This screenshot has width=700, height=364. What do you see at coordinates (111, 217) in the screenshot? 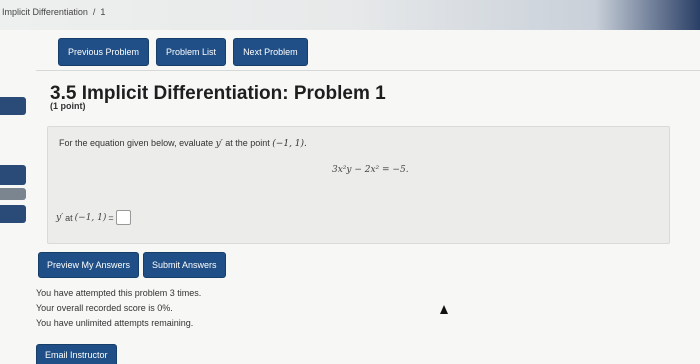
I see `answer-equals: =` at bounding box center [111, 217].